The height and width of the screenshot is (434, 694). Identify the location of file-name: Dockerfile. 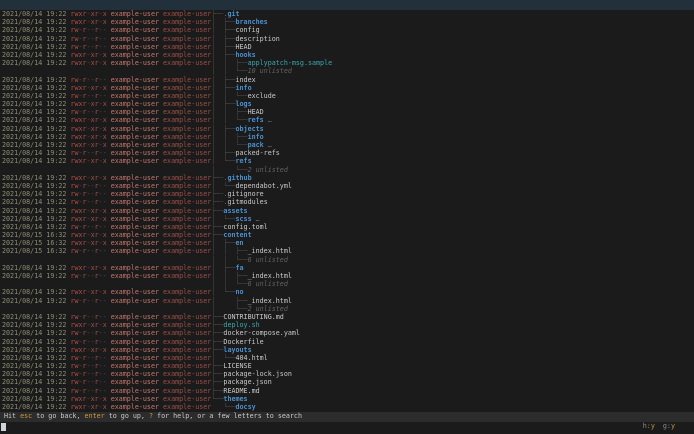
(243, 341).